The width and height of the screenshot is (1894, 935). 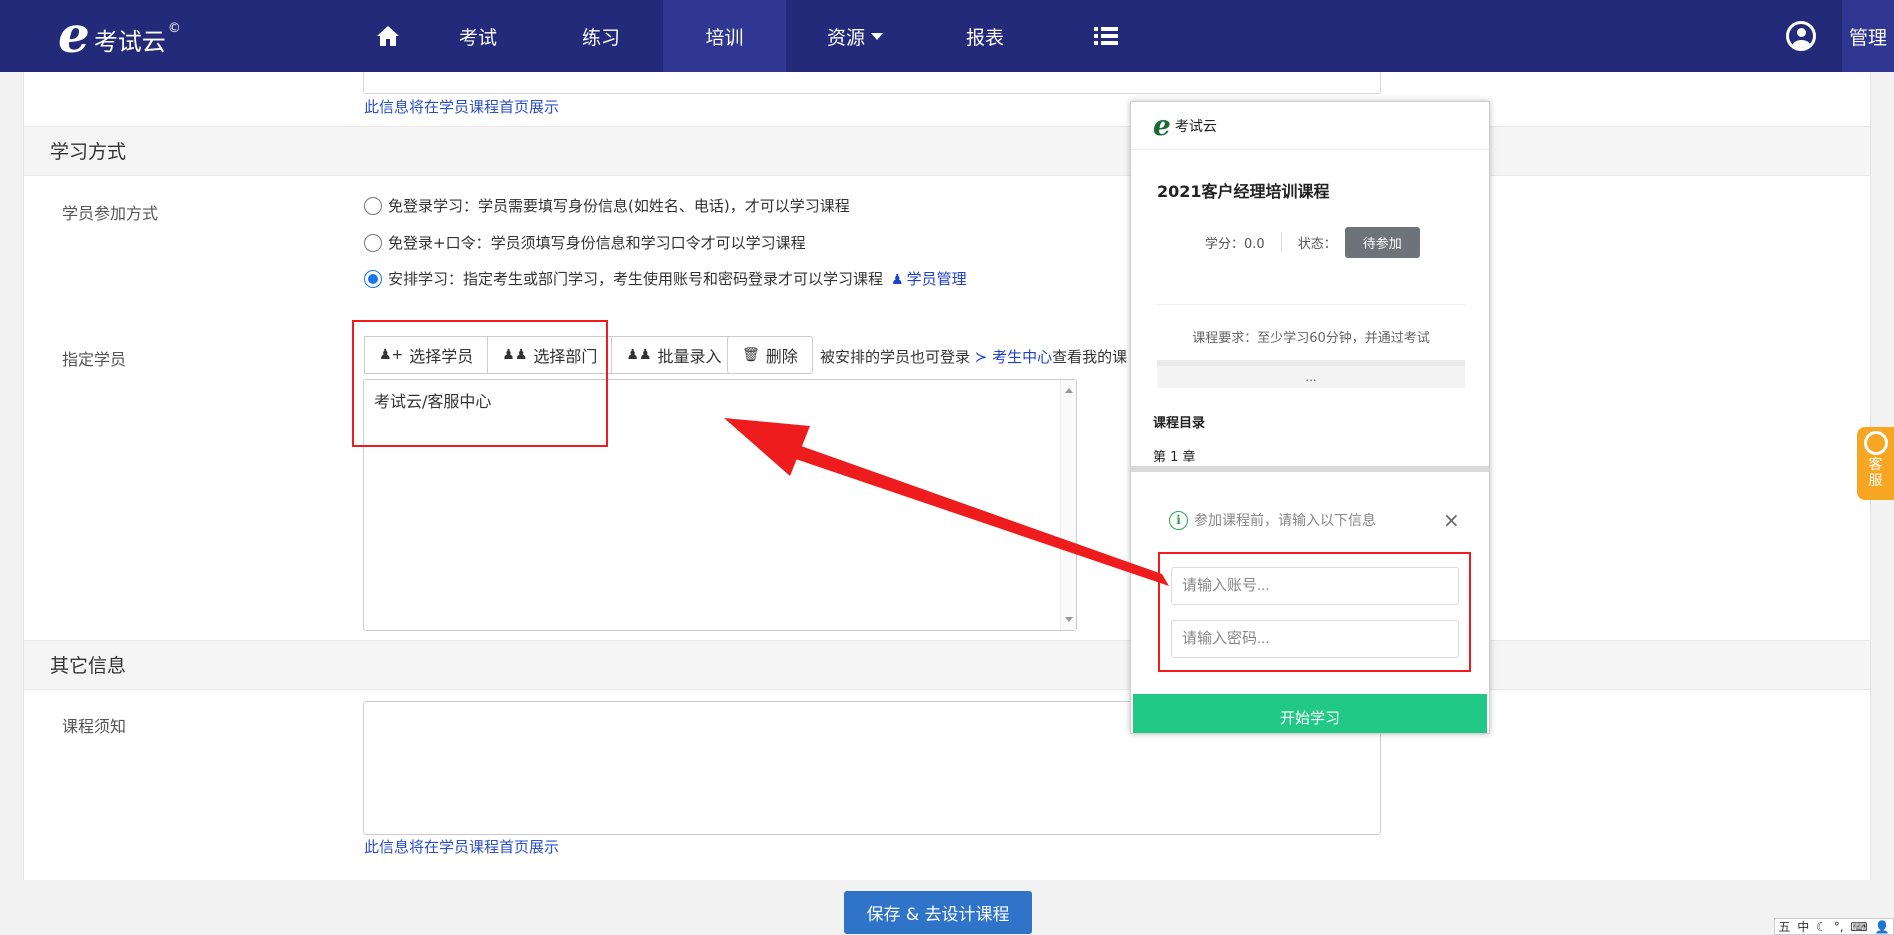 I want to click on annotation-arrow, so click(x=946, y=502).